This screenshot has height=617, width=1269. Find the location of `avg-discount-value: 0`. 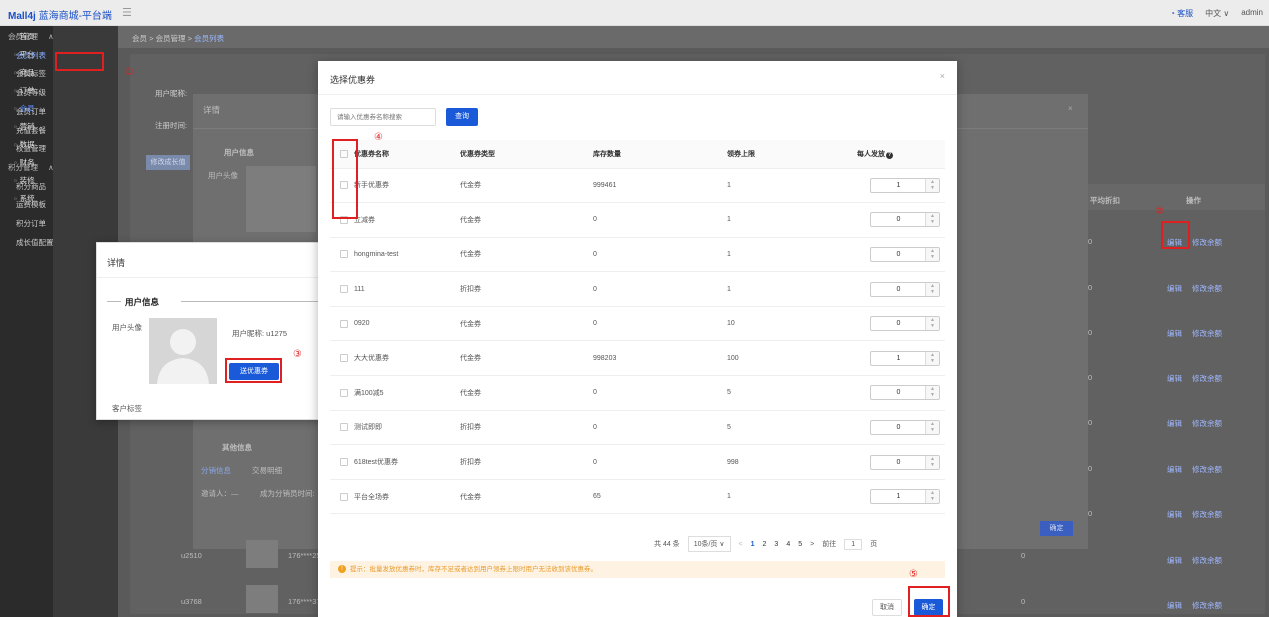

avg-discount-value: 0 is located at coordinates (1090, 513).